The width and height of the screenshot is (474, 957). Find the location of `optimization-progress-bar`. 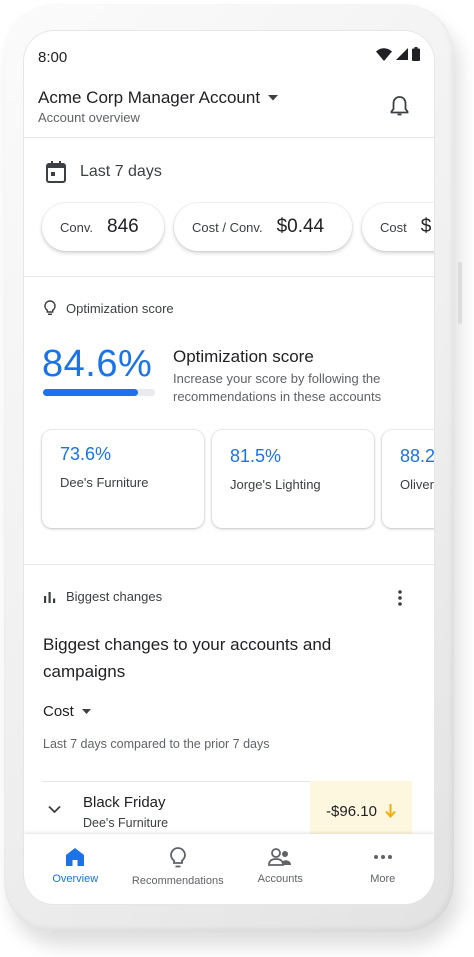

optimization-progress-bar is located at coordinates (99, 392).